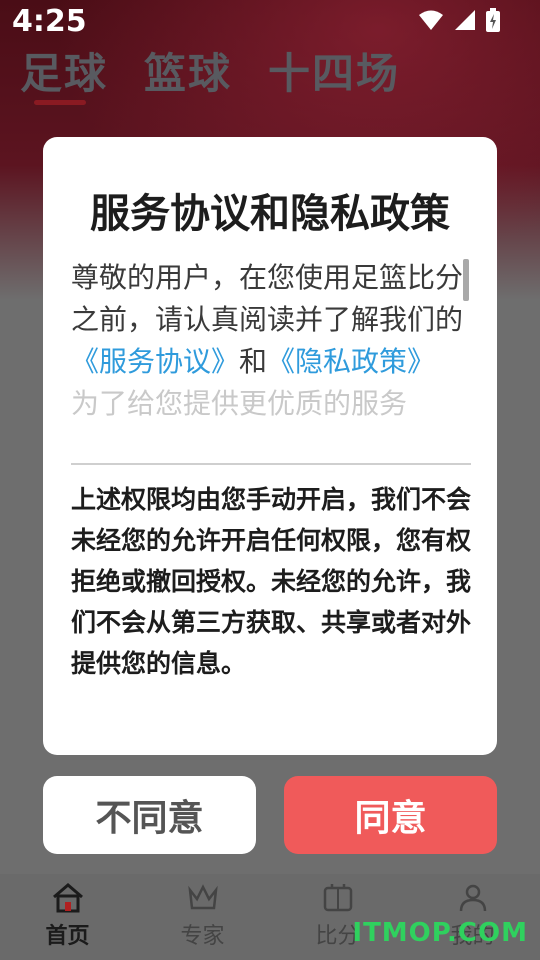  What do you see at coordinates (431, 20) in the screenshot?
I see `wifi-icon` at bounding box center [431, 20].